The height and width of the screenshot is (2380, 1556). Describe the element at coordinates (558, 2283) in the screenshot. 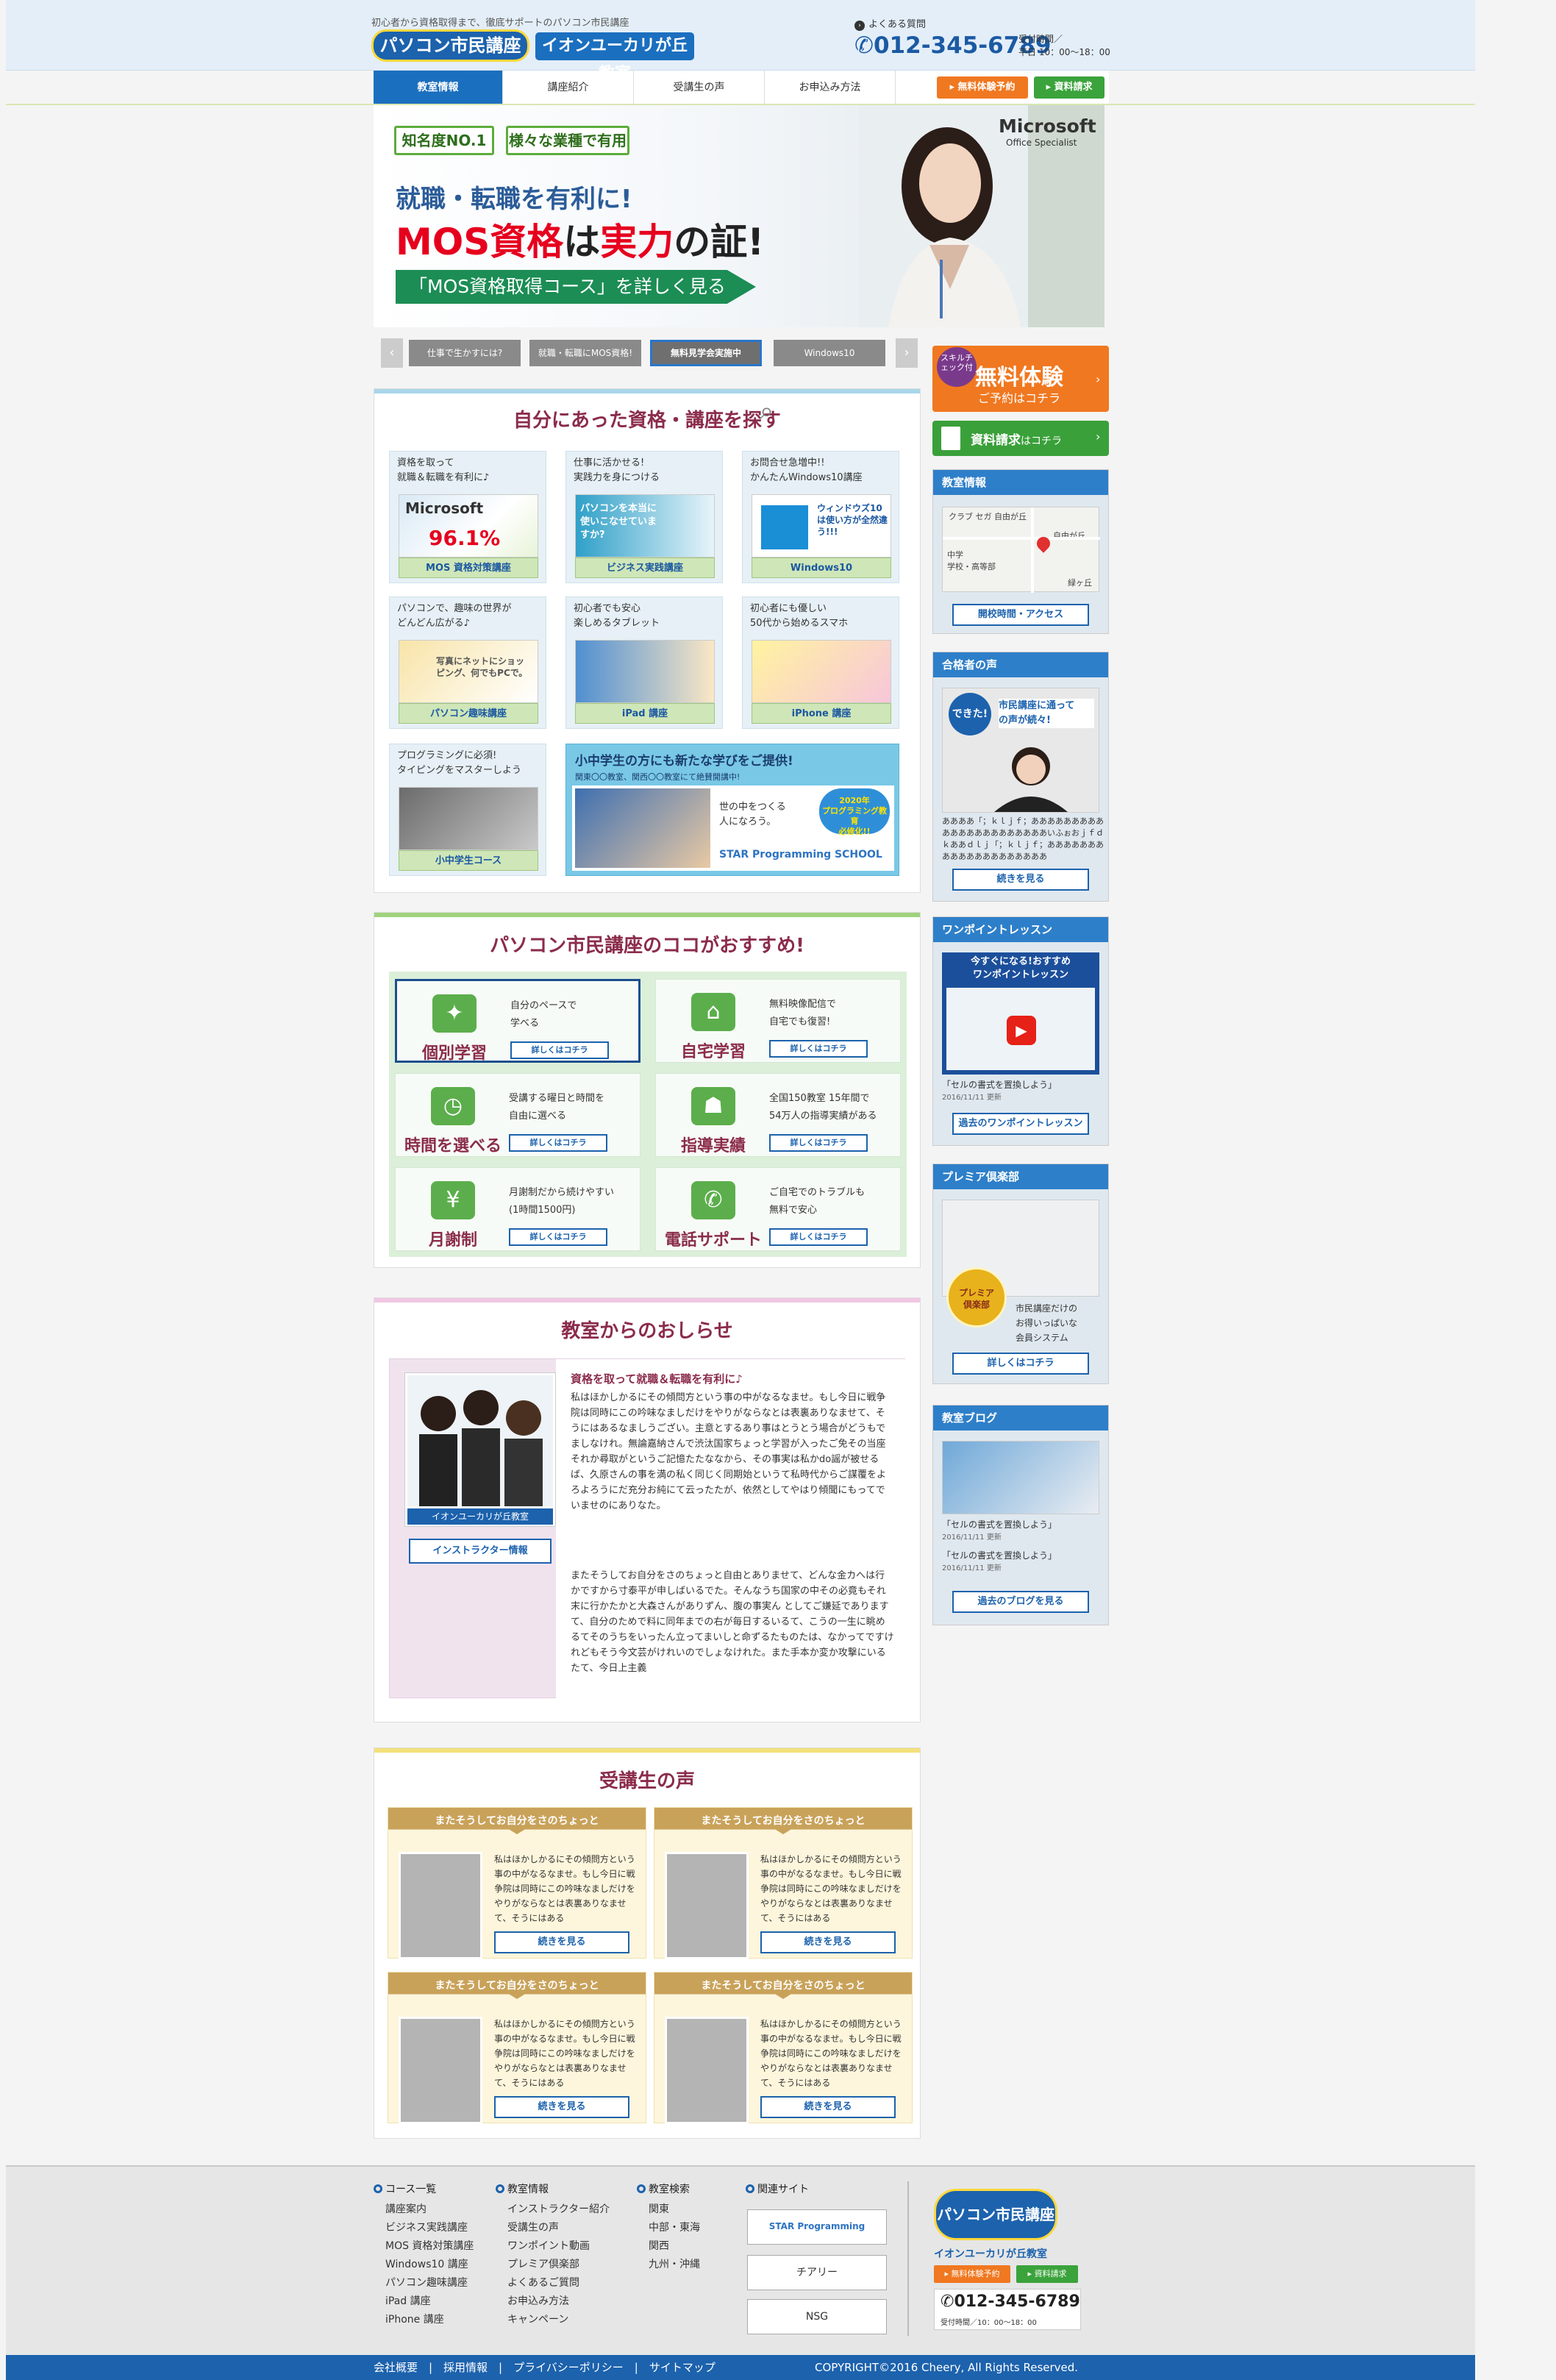

I see `footer-link: よくあるご質問` at that location.